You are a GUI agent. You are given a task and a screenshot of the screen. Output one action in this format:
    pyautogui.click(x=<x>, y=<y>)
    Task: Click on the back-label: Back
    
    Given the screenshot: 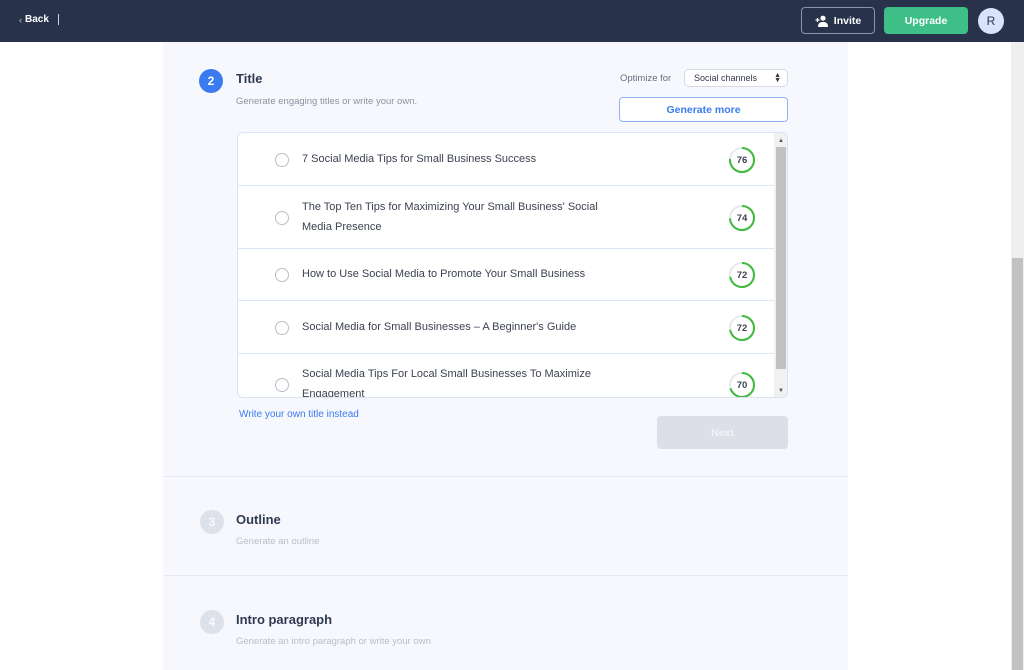 What is the action you would take?
    pyautogui.click(x=37, y=19)
    